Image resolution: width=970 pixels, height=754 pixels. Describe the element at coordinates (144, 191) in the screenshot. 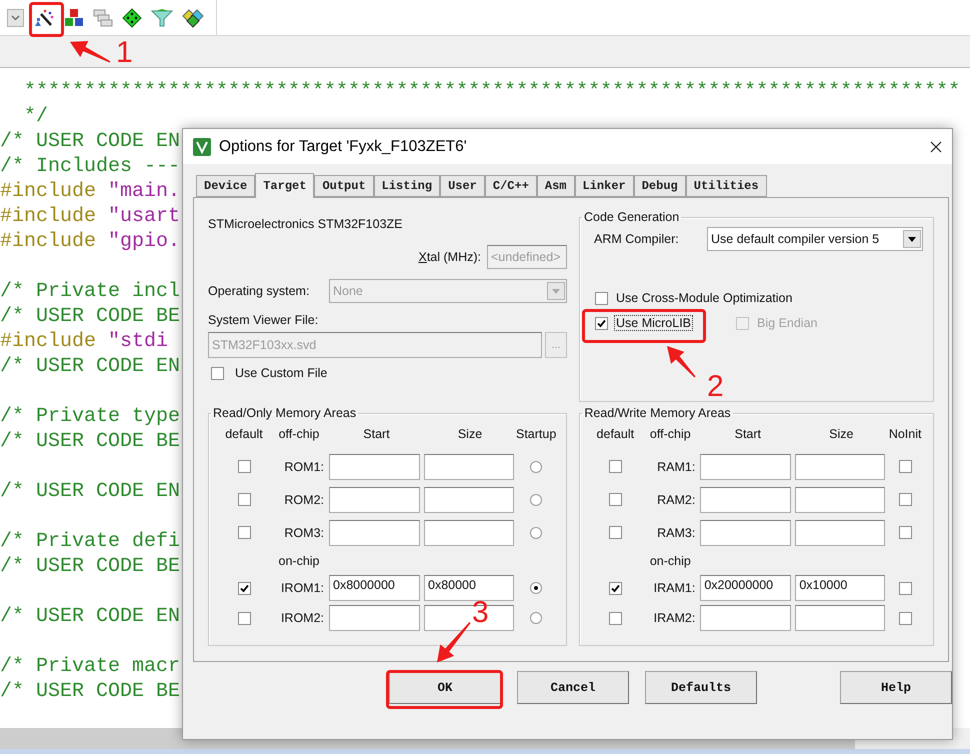

I see `string-literal: "main.` at that location.